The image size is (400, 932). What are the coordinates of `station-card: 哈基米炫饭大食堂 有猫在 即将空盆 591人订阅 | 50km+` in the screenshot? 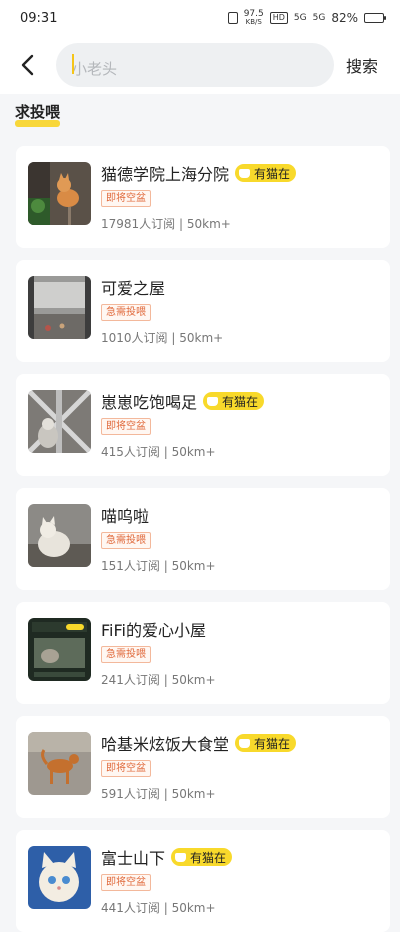 It's located at (203, 767).